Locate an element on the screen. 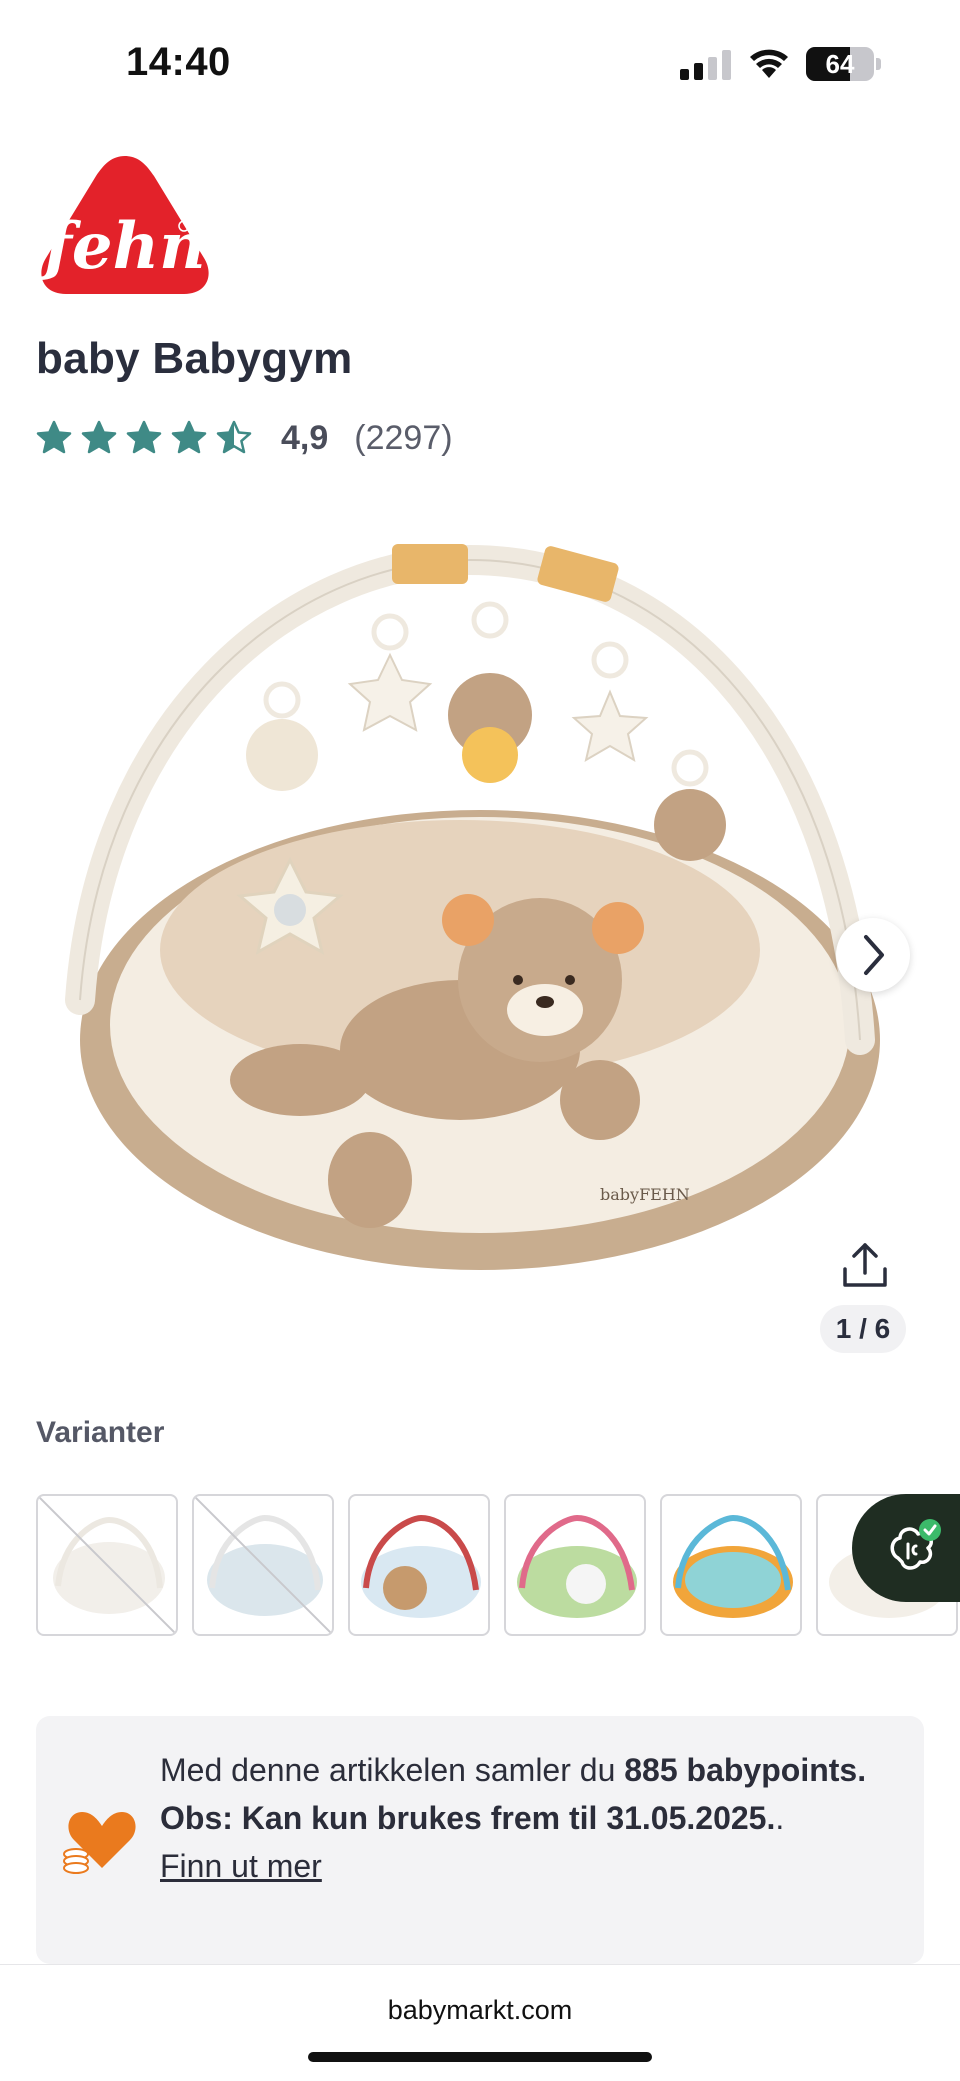 This screenshot has height=2081, width=960. logo-wordmark: fehn is located at coordinates (122, 246).